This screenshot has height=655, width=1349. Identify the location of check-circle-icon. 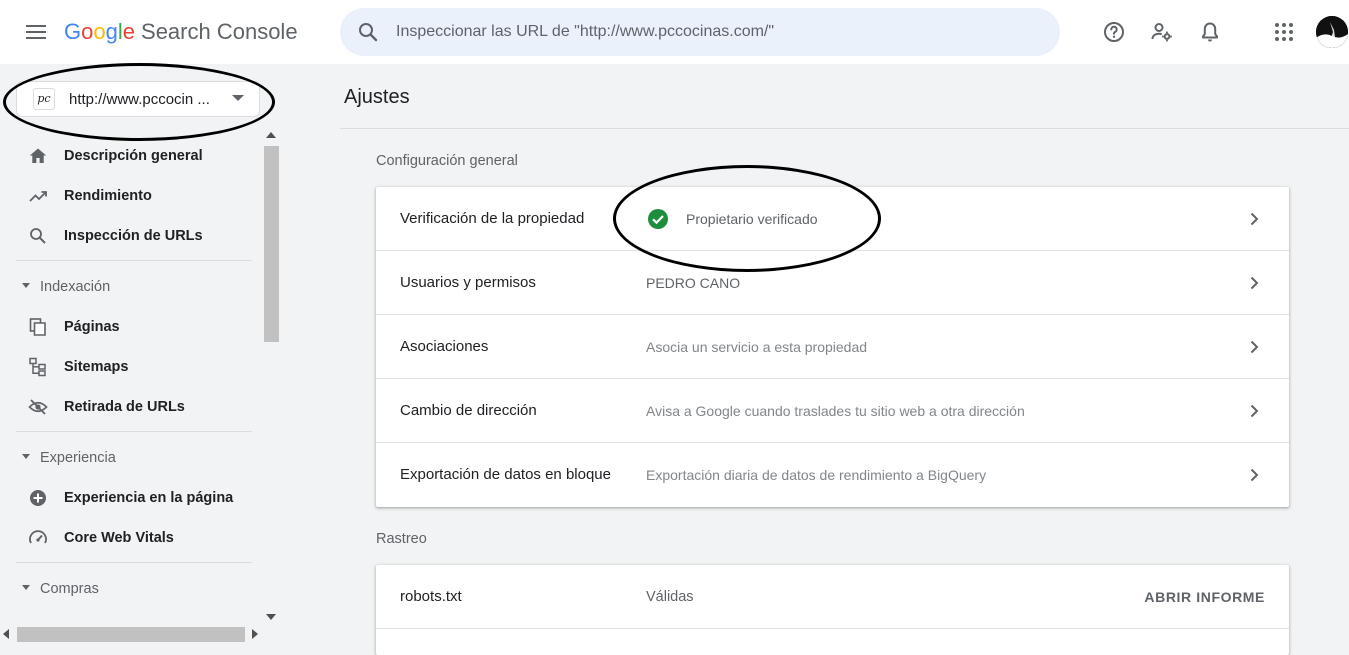
(658, 219).